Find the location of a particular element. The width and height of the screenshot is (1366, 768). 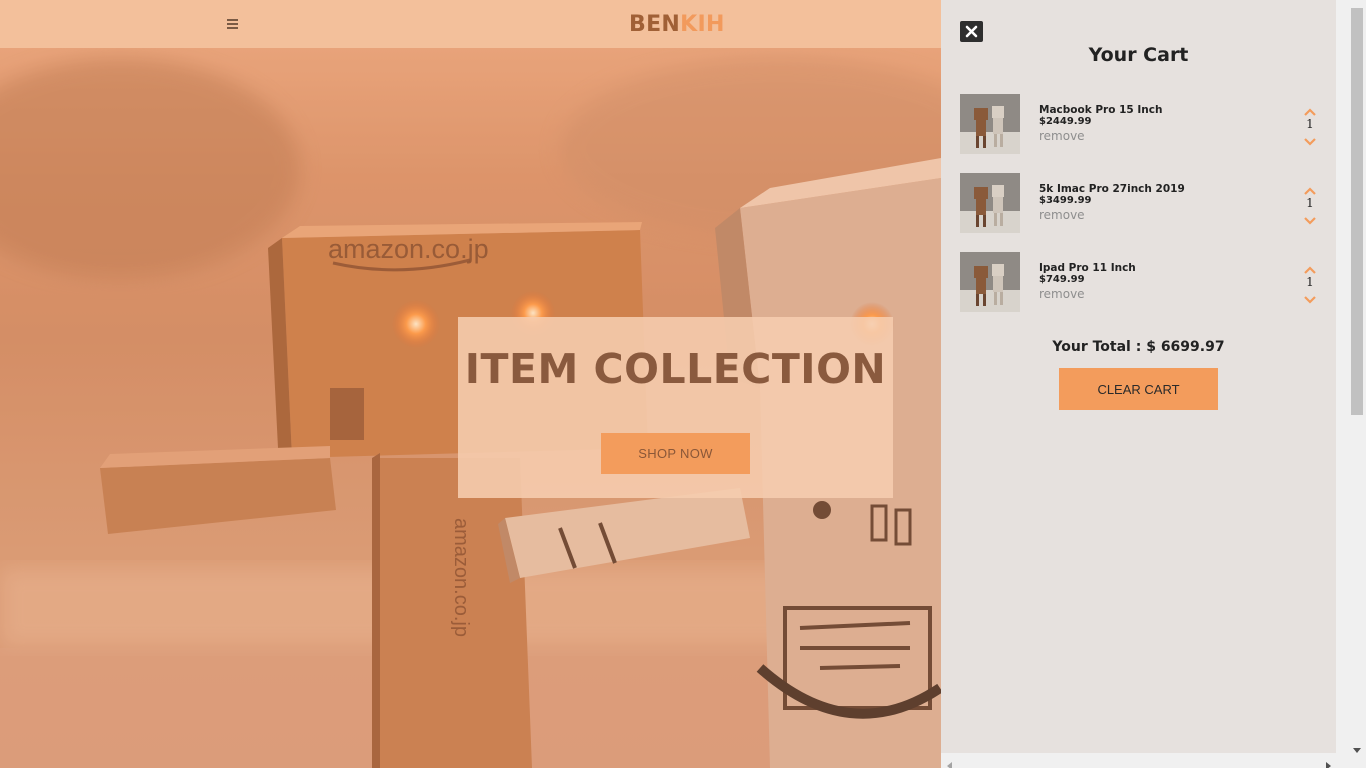

close-icon is located at coordinates (971, 31).